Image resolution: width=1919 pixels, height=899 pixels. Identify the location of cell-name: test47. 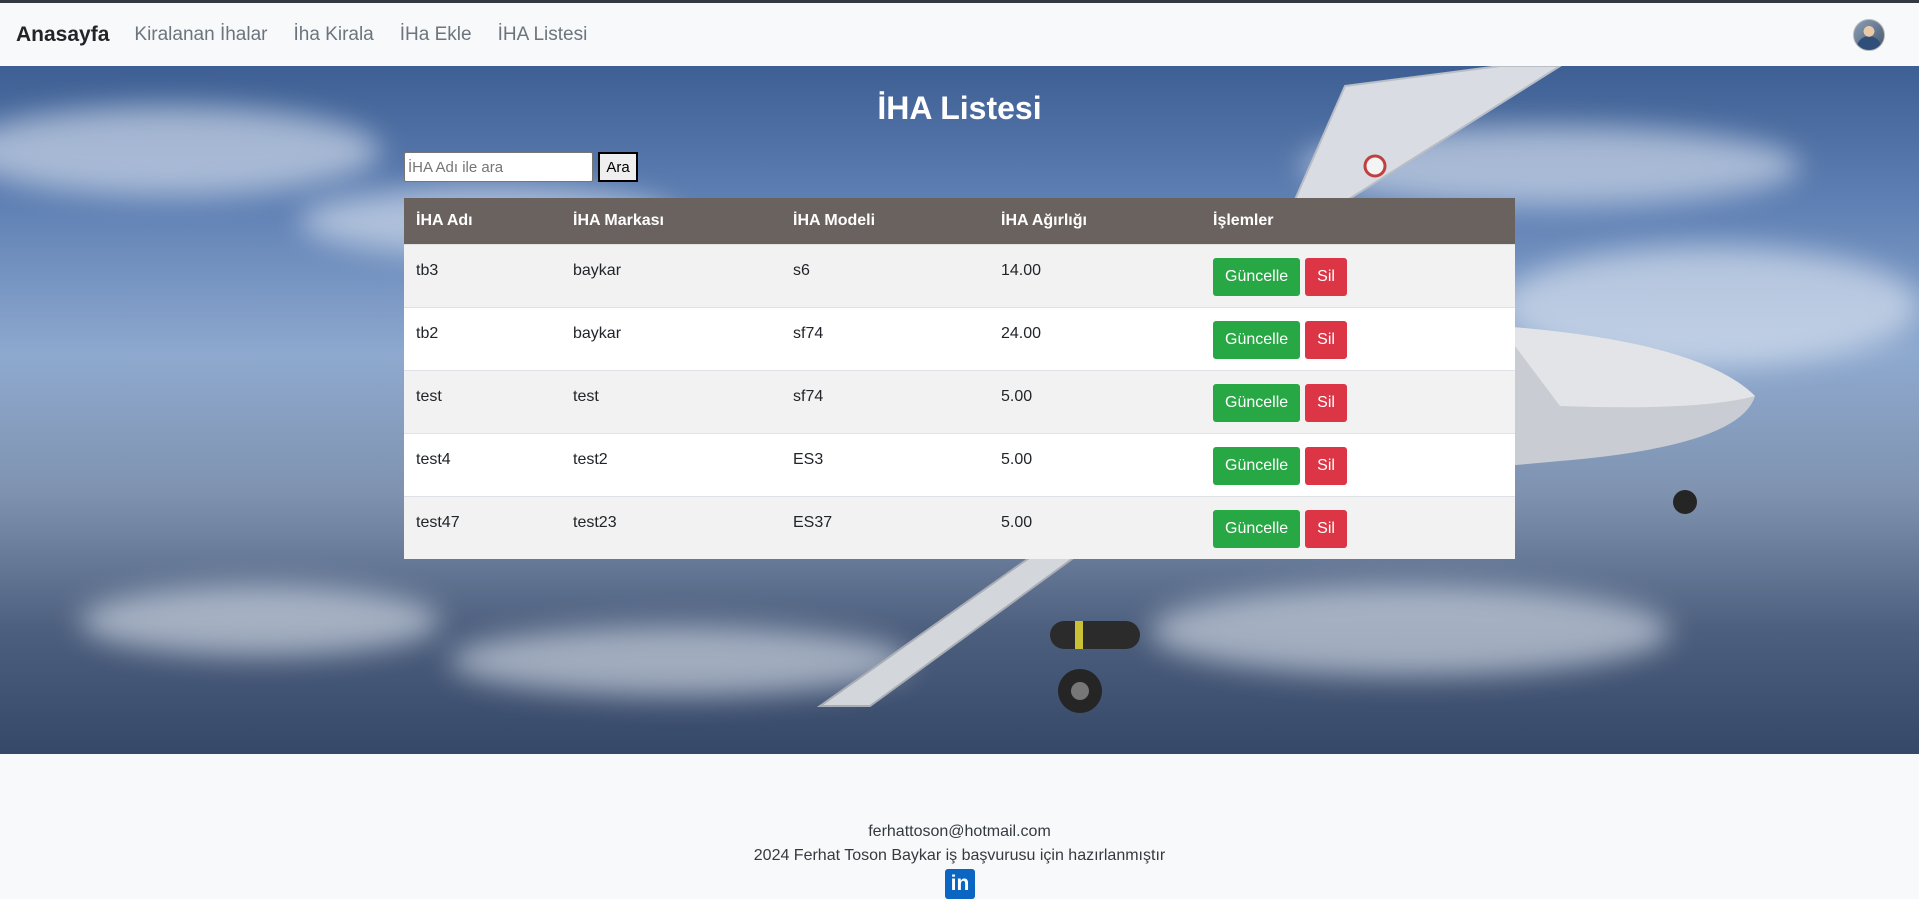
(438, 522).